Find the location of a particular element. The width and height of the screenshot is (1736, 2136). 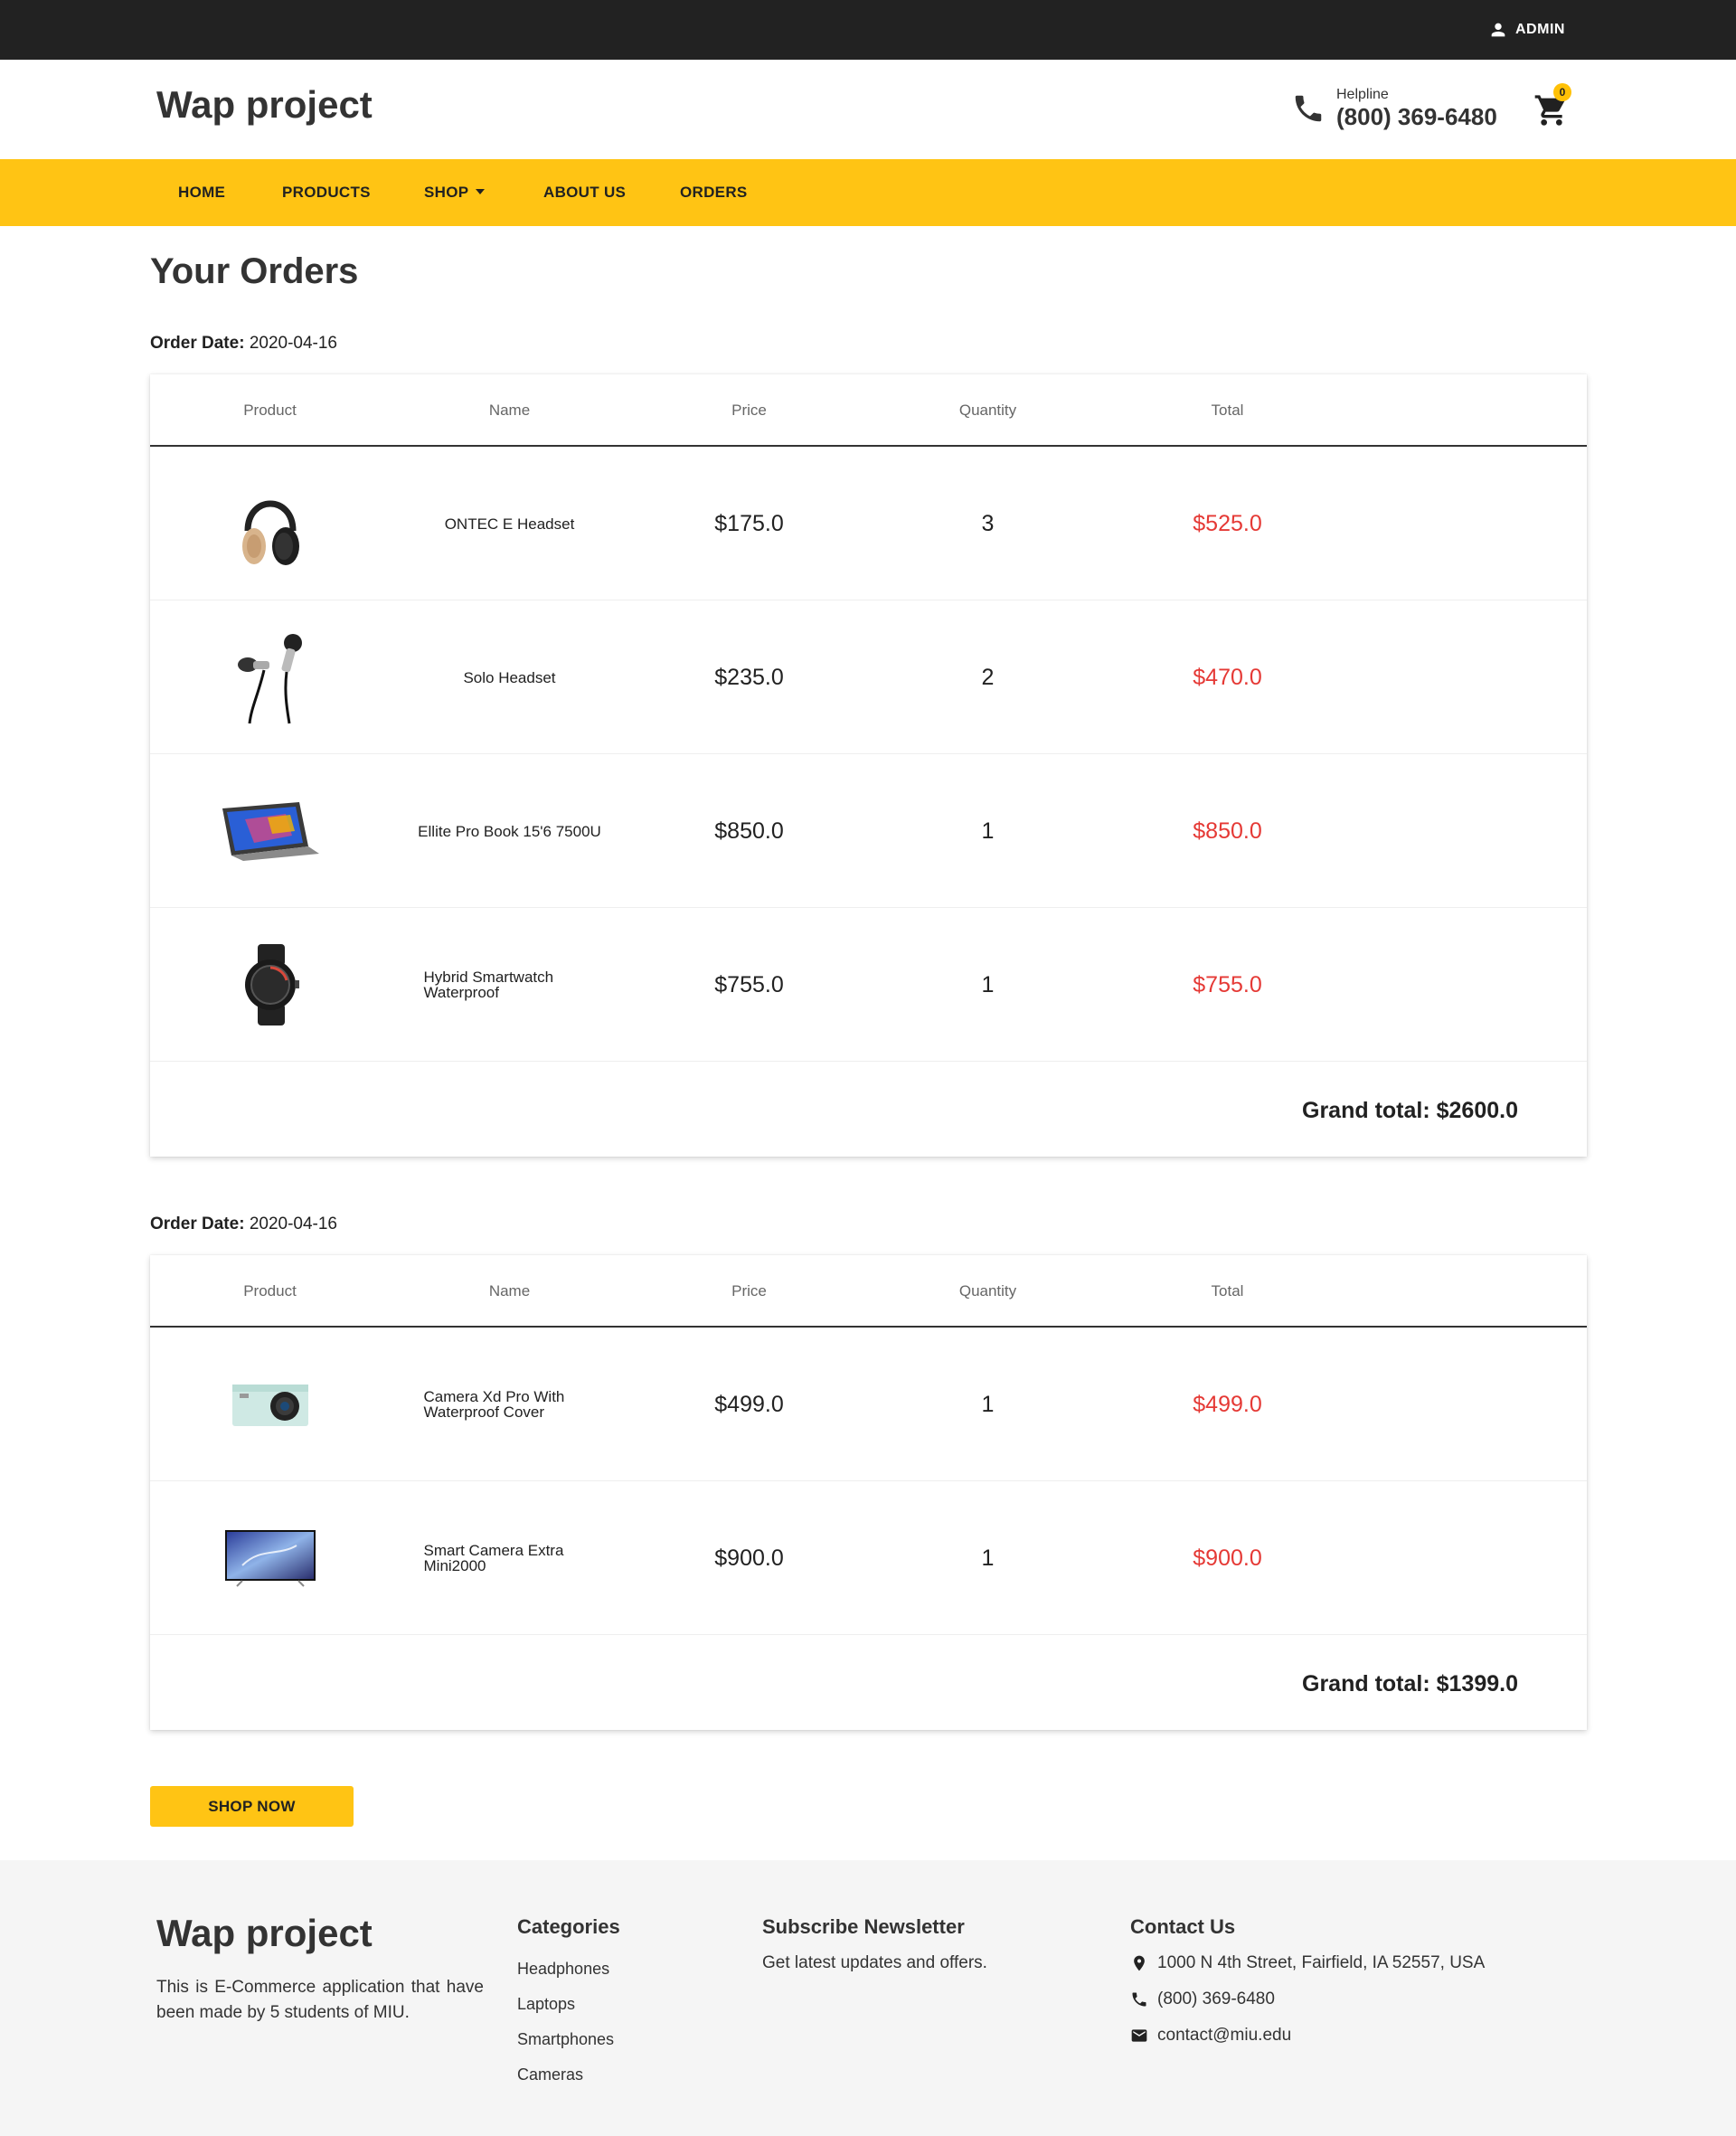

admin-label: ADMIN is located at coordinates (1540, 29).